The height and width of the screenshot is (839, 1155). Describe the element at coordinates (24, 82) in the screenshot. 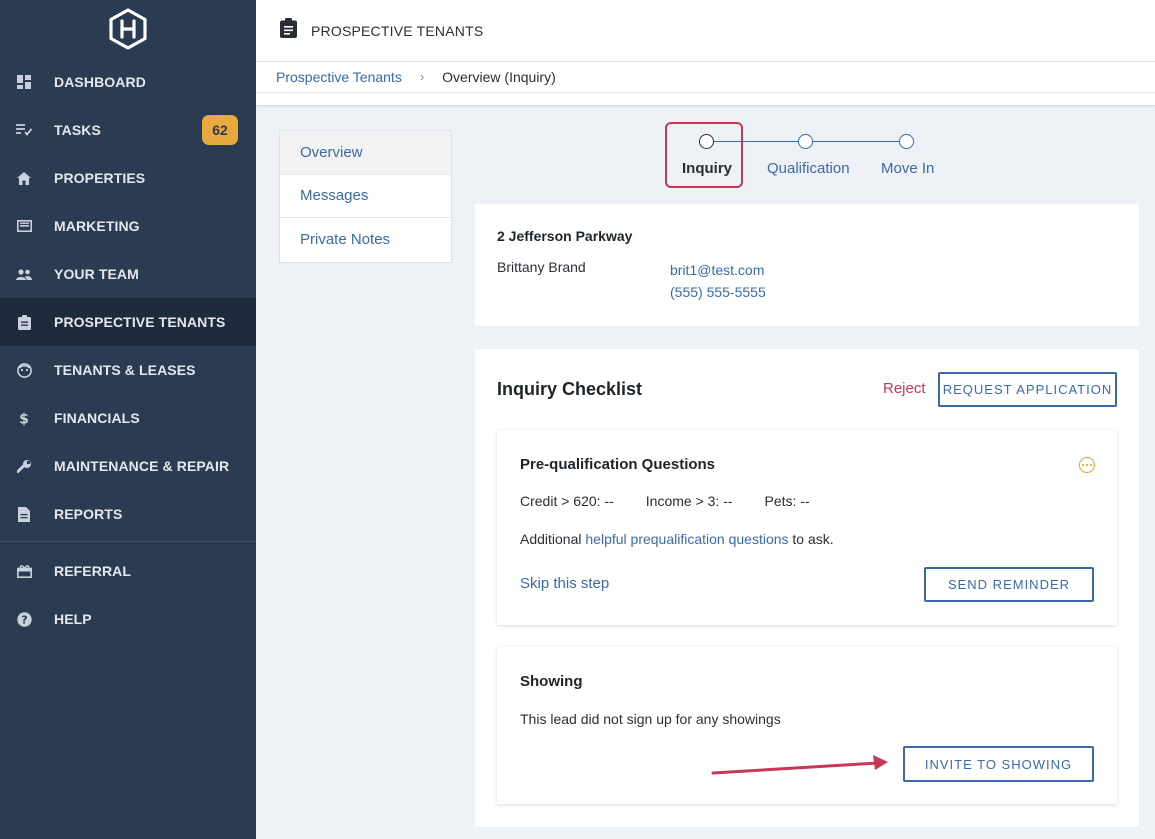

I see `dashboard-icon` at that location.